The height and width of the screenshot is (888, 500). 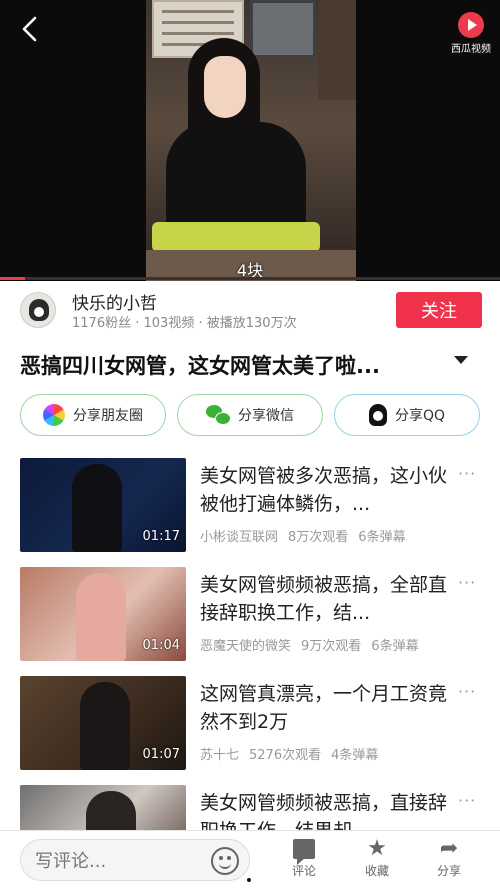 What do you see at coordinates (304, 852) in the screenshot?
I see `comment-icon` at bounding box center [304, 852].